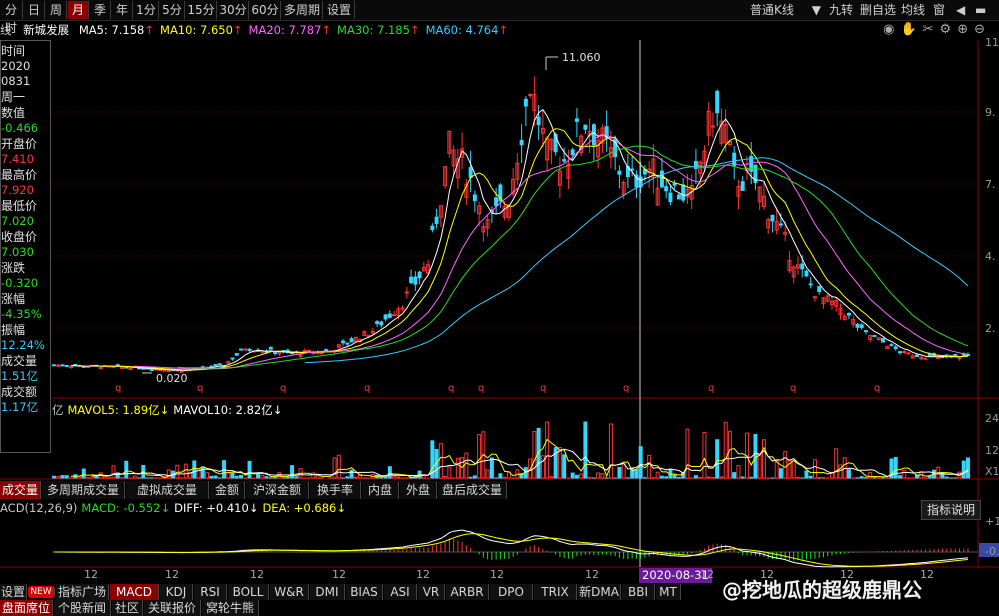 Image resolution: width=999 pixels, height=616 pixels. I want to click on hand-icon: ✋, so click(911, 29).